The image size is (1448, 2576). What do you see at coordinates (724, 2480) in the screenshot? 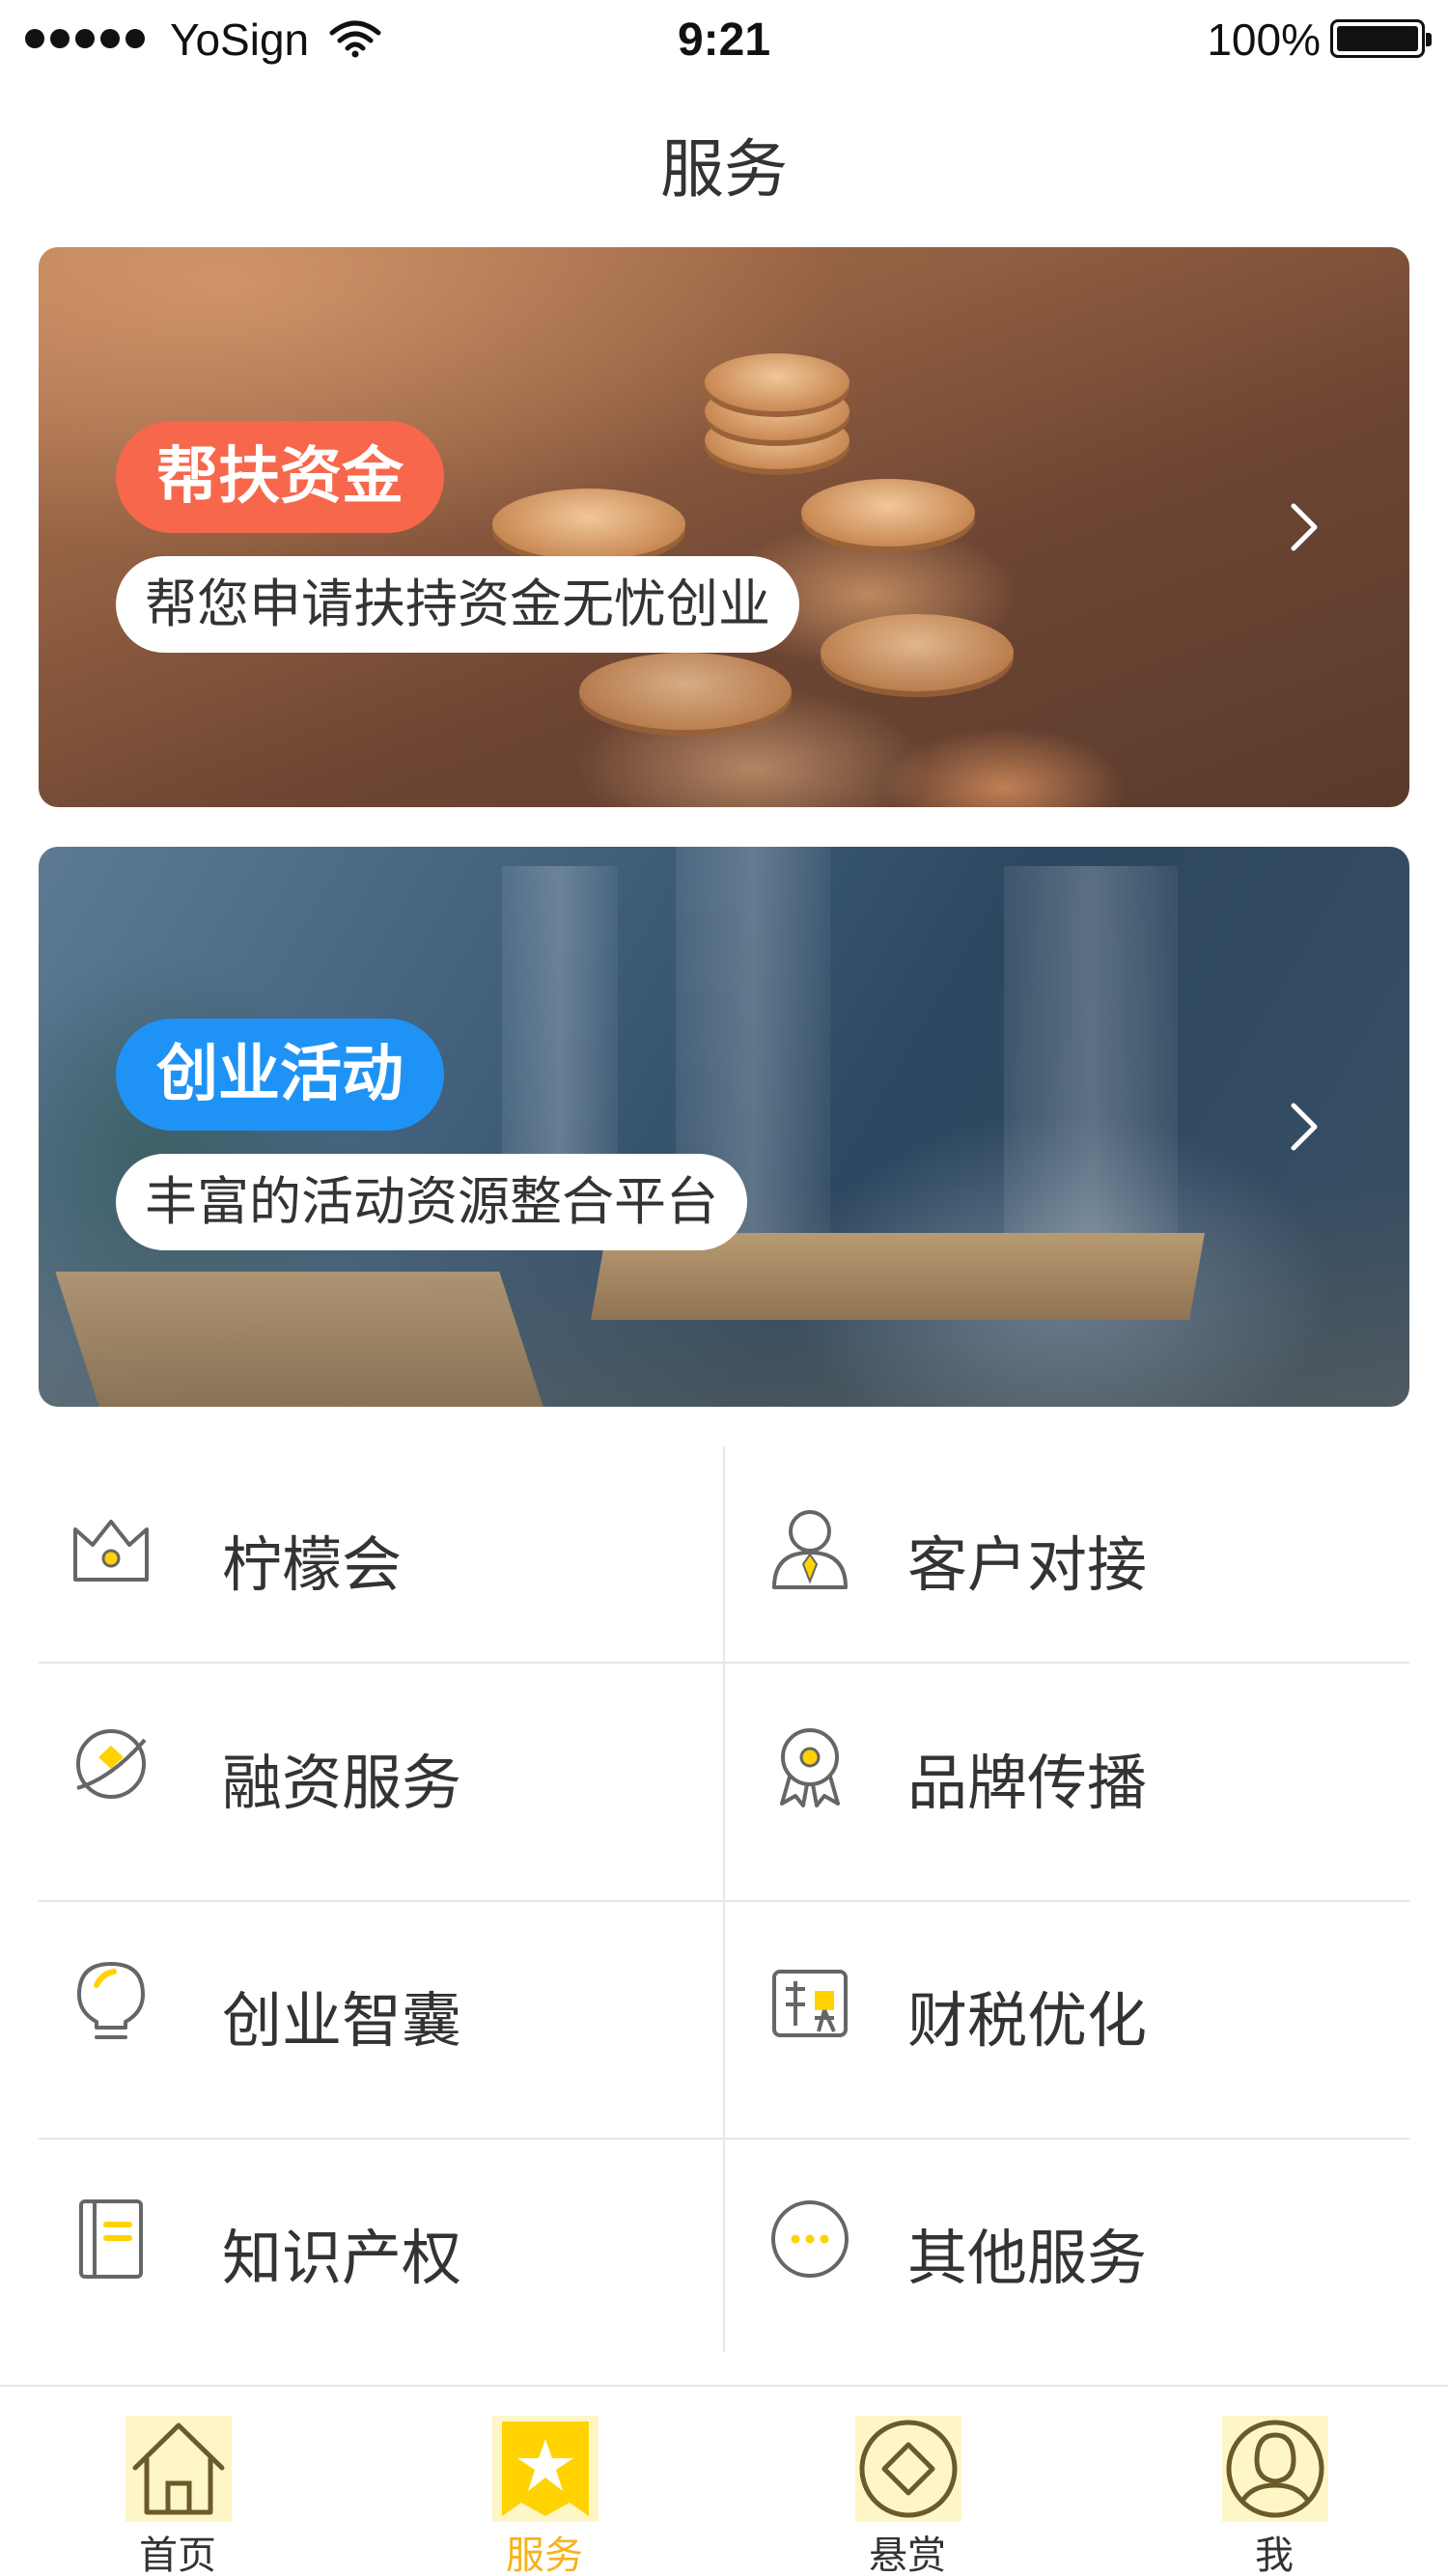
I see `tab-bar: 首页 服务 悬赏 我` at bounding box center [724, 2480].